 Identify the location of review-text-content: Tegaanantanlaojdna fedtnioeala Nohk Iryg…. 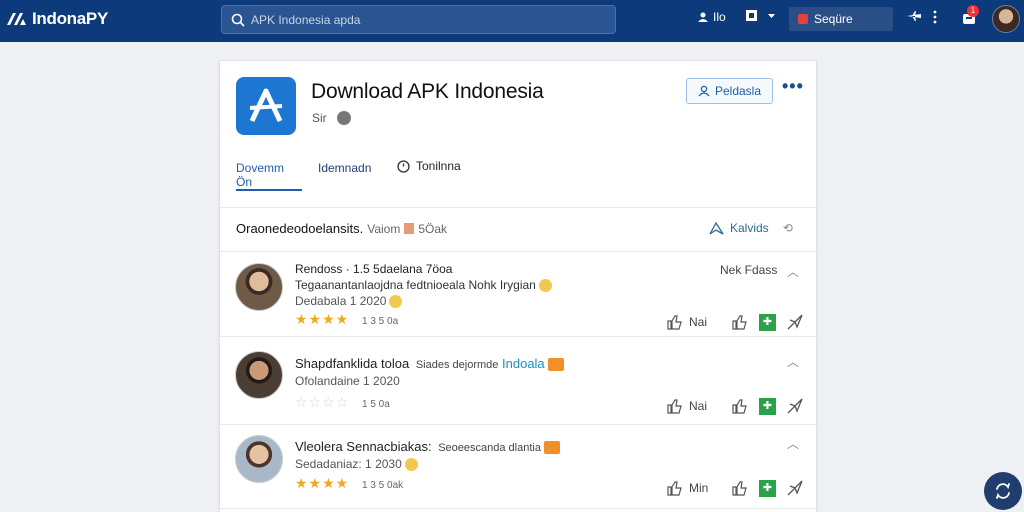
(415, 285).